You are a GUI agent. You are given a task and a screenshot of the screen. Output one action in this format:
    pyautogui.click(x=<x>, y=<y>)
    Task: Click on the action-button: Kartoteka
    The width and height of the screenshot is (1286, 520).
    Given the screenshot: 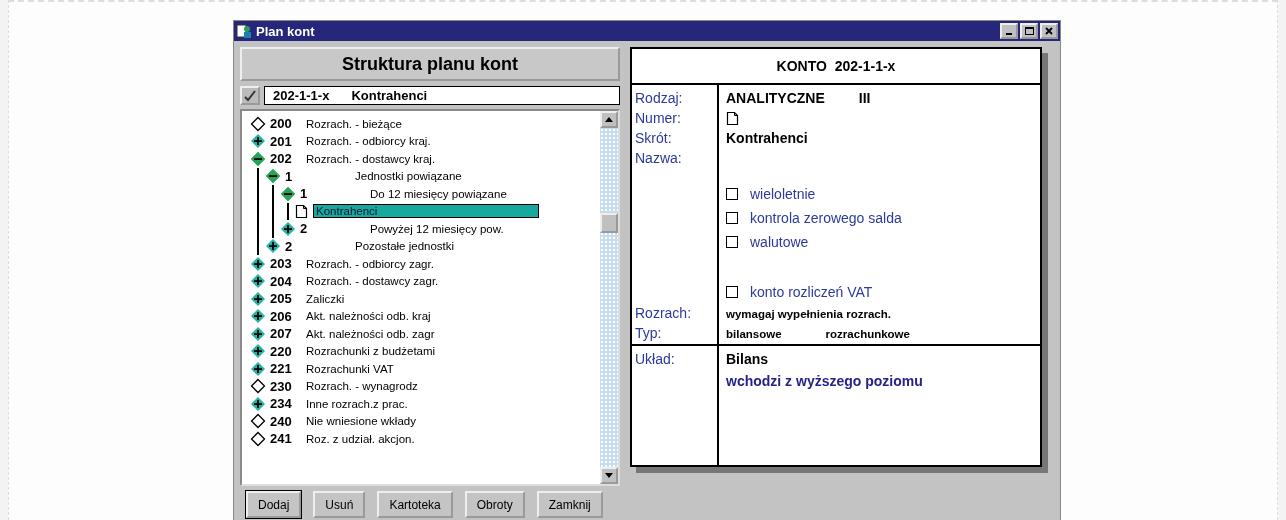 What is the action you would take?
    pyautogui.click(x=415, y=504)
    